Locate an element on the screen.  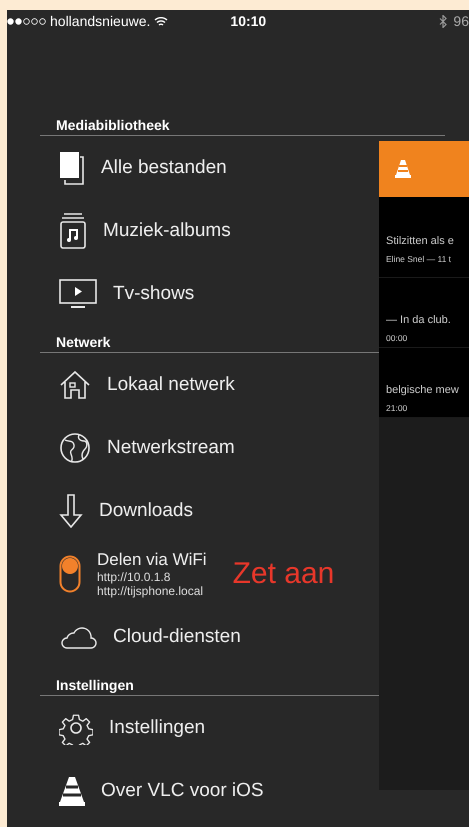
media-subtitle: 21:00 is located at coordinates (397, 408).